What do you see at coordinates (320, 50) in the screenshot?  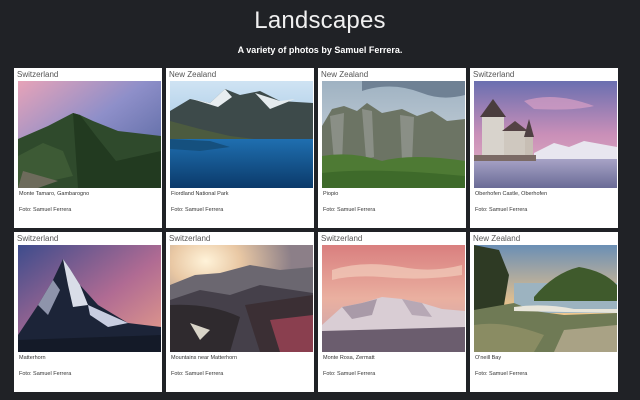 I see `page-subtitle: A variety of photos by Samuel Ferrera.` at bounding box center [320, 50].